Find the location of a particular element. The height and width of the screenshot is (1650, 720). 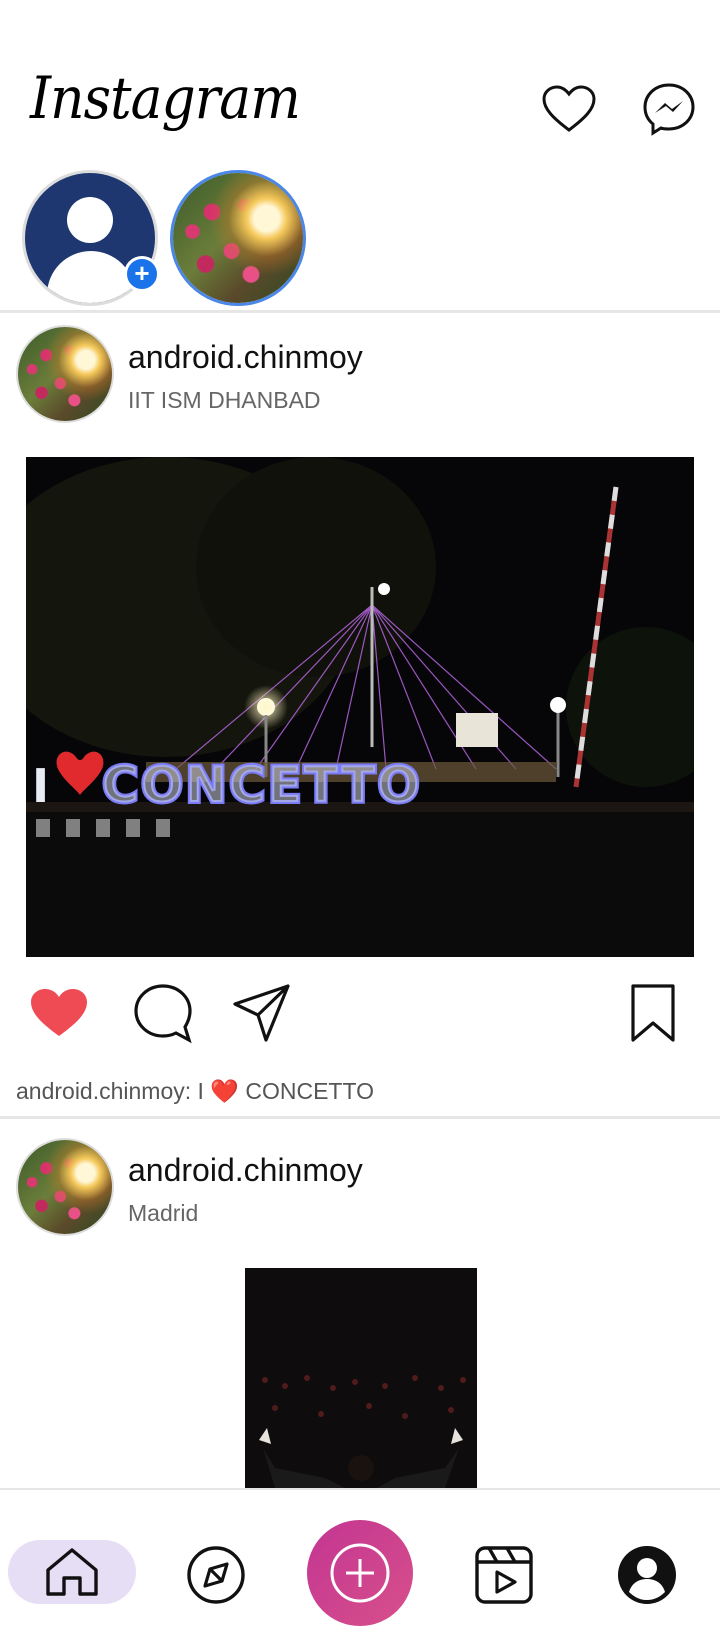

nav-explore-button is located at coordinates (216, 1575).